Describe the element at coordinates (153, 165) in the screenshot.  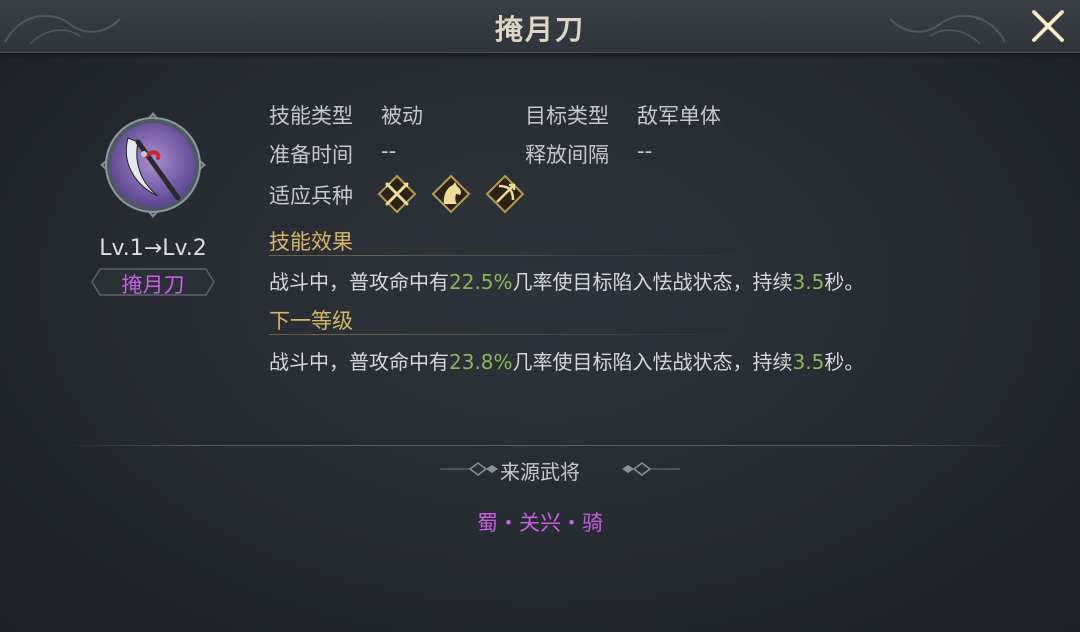
I see `skill-icon-frame` at that location.